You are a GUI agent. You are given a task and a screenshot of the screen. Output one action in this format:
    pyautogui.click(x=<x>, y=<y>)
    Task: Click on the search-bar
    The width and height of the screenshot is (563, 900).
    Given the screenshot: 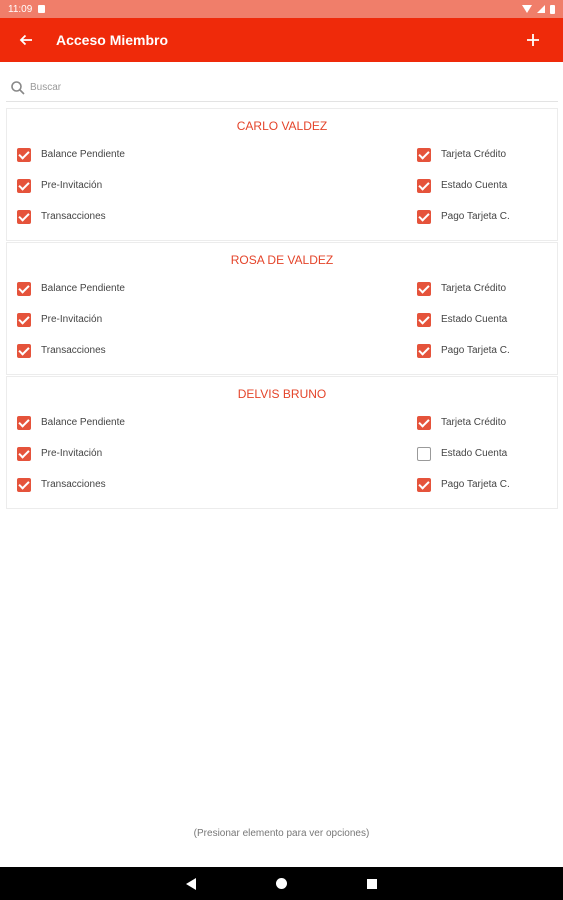 What is the action you would take?
    pyautogui.click(x=282, y=88)
    